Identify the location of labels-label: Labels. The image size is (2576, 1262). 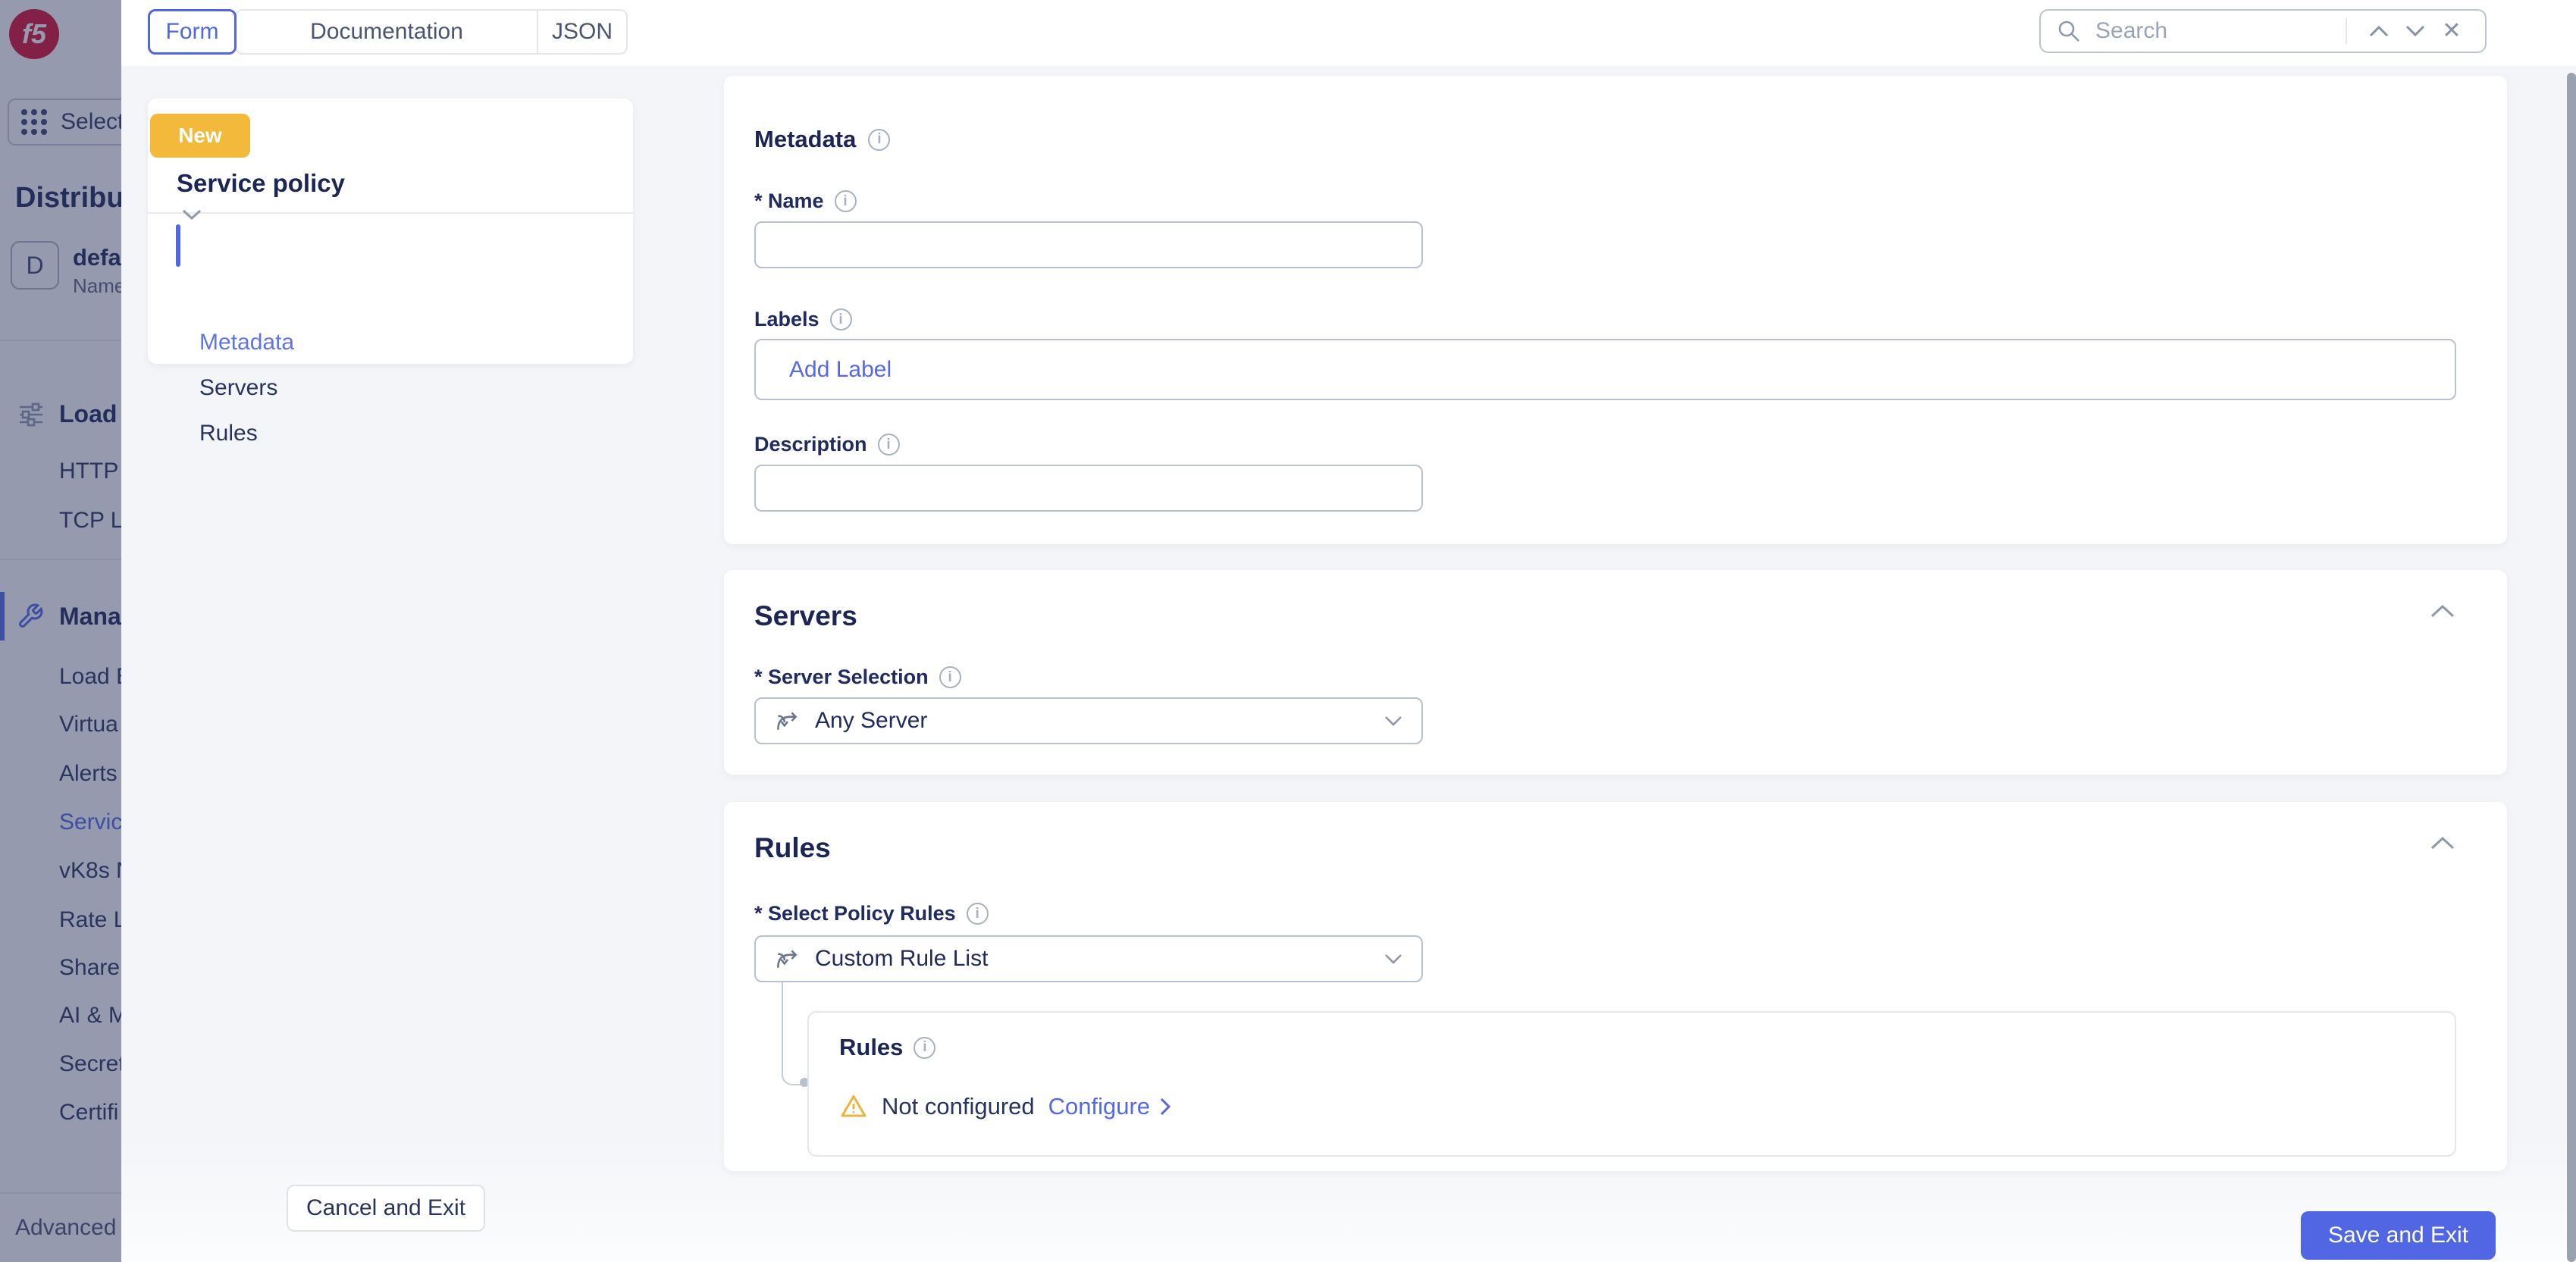
(803, 319).